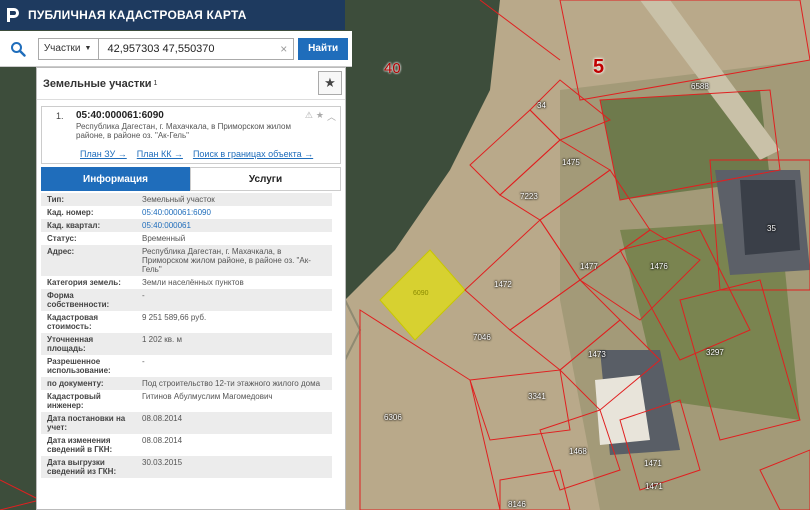 The height and width of the screenshot is (510, 810). I want to click on map-label-parcel: 1477, so click(589, 266).